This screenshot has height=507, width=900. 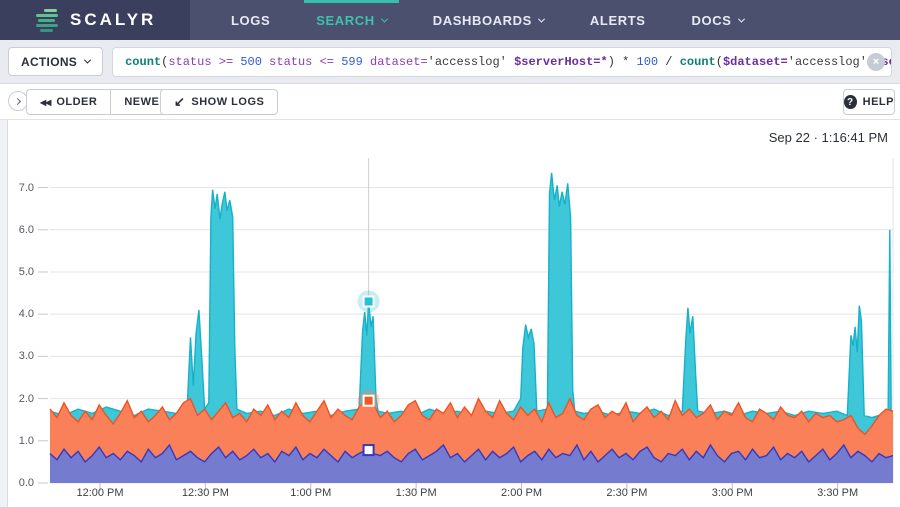 I want to click on nav-item-alerts: ALERTS, so click(x=618, y=20).